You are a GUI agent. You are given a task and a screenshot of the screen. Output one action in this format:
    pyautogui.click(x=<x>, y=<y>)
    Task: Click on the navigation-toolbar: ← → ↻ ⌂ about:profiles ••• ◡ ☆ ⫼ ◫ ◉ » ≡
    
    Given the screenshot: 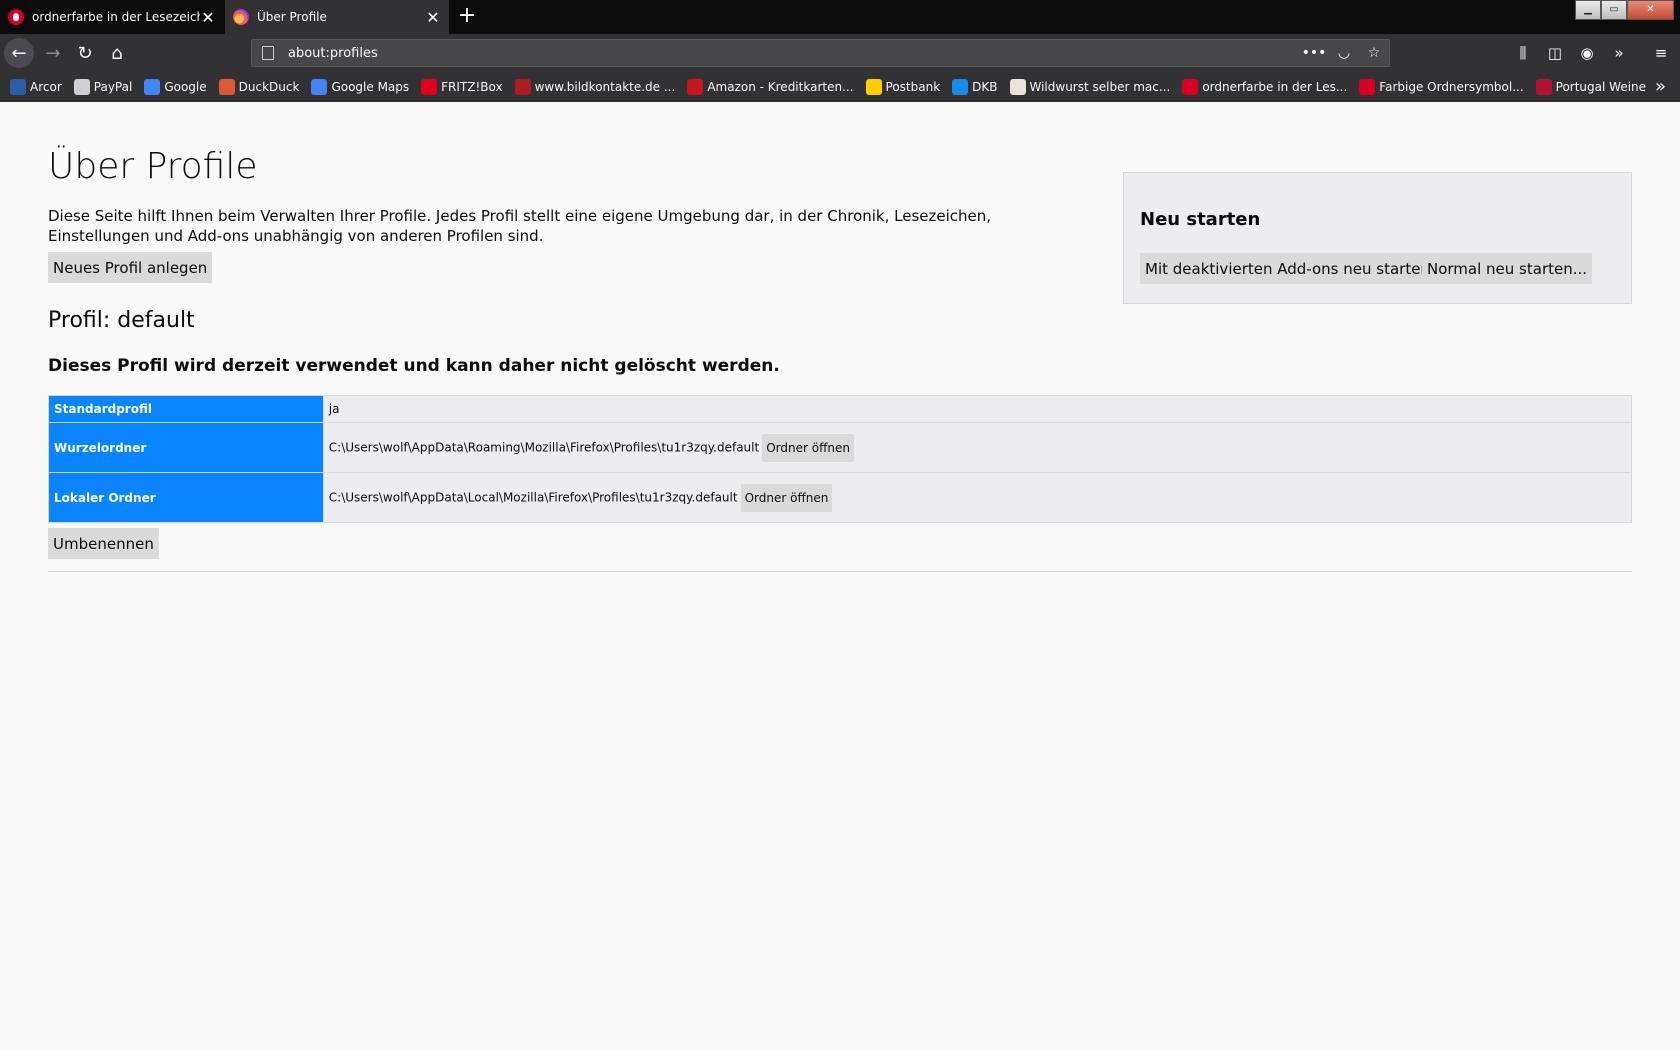 What is the action you would take?
    pyautogui.click(x=840, y=53)
    